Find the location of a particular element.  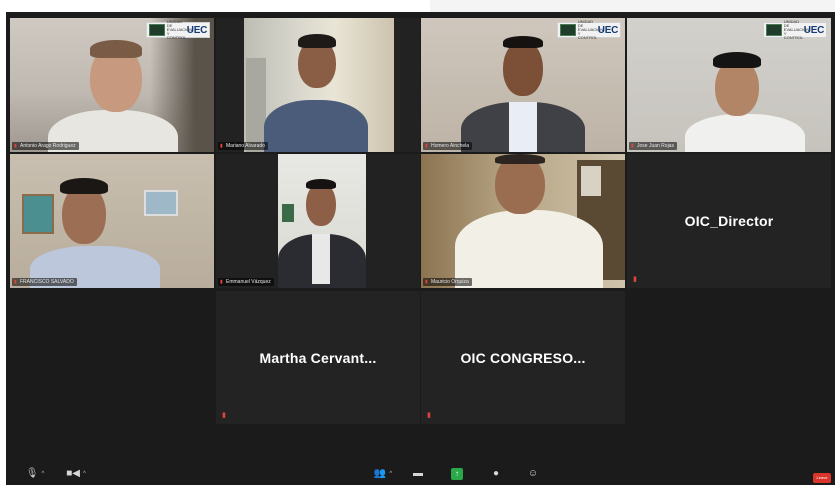

shelf-item is located at coordinates (591, 181).